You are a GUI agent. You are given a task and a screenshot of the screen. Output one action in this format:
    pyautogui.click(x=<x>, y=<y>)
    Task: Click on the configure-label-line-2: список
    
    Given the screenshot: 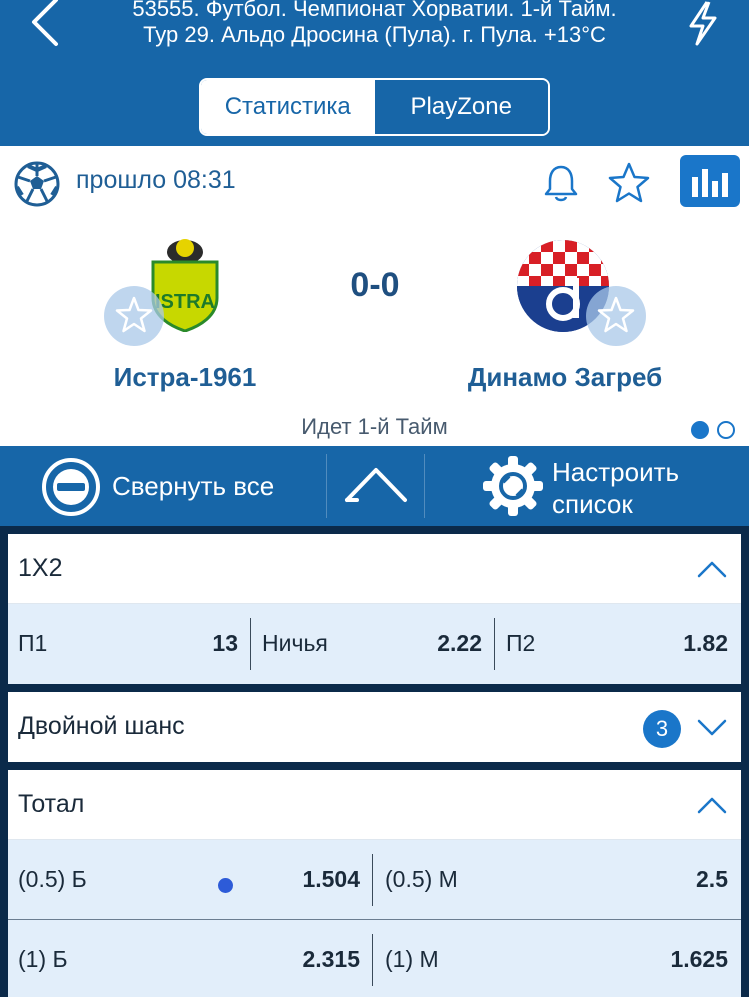 What is the action you would take?
    pyautogui.click(x=592, y=504)
    